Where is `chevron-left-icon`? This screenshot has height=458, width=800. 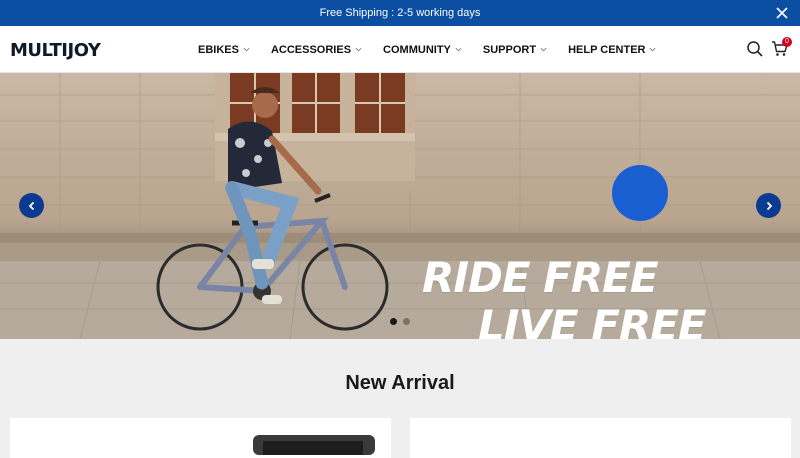
chevron-left-icon is located at coordinates (31, 205).